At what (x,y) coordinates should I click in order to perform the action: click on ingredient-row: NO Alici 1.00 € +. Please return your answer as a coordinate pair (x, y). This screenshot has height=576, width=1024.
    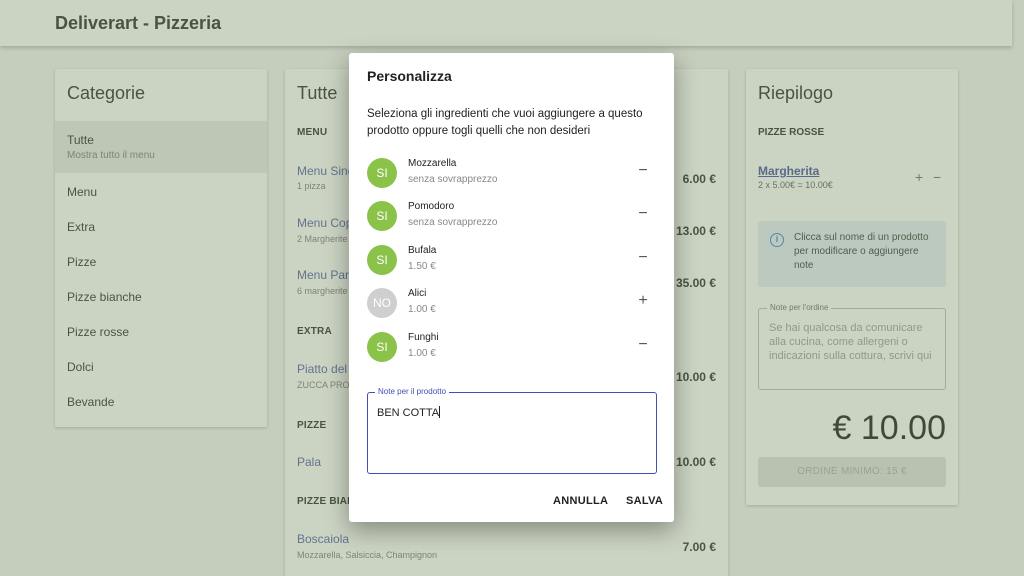
    Looking at the image, I should click on (513, 305).